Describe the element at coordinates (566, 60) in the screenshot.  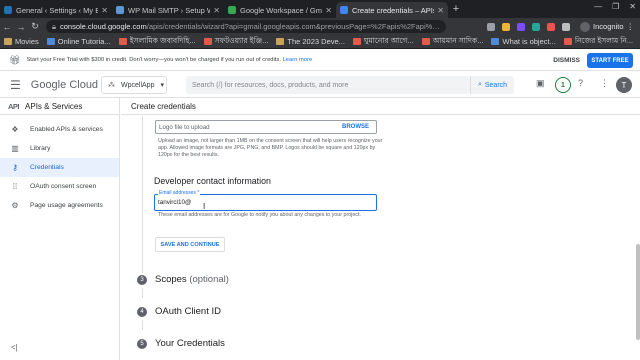
I see `dismiss-button: DISMISS` at that location.